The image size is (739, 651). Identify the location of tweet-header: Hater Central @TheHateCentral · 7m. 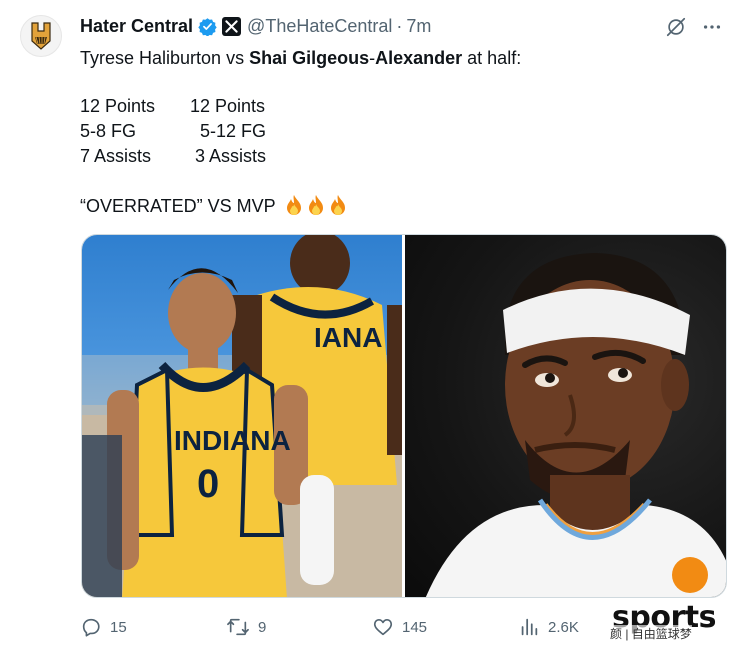
(255, 26).